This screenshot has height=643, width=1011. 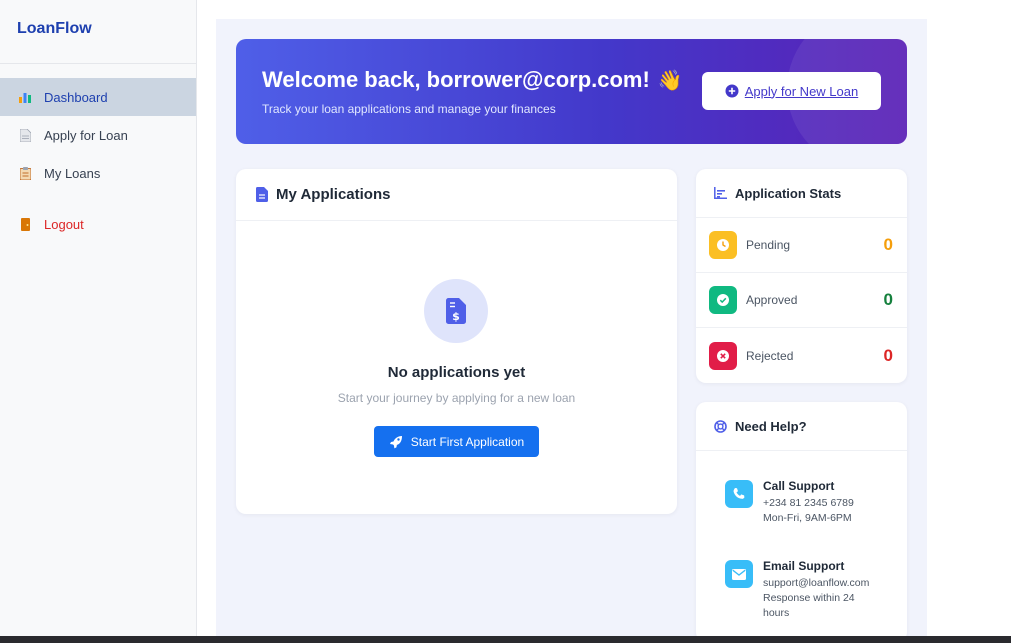 I want to click on need-help-header: Need Help?, so click(x=801, y=426).